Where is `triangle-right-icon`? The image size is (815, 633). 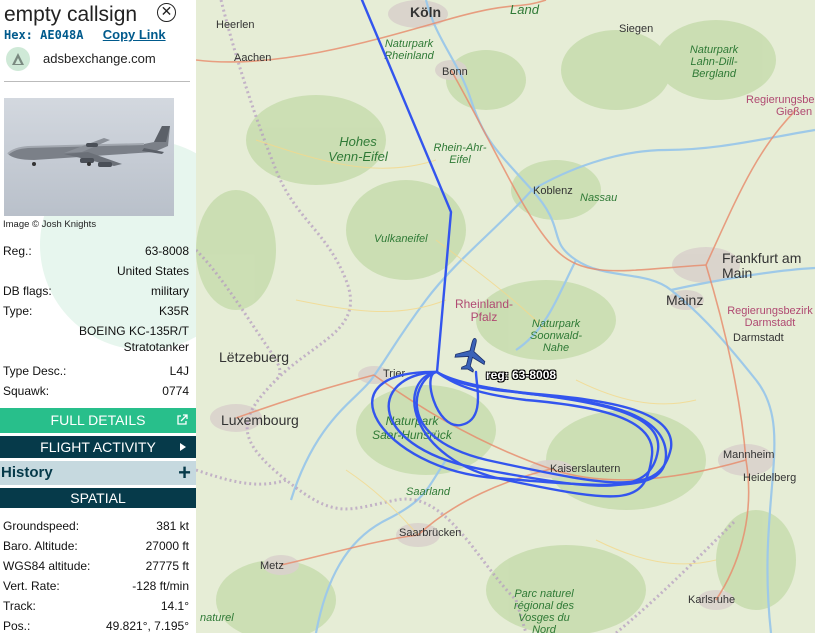
triangle-right-icon is located at coordinates (183, 447).